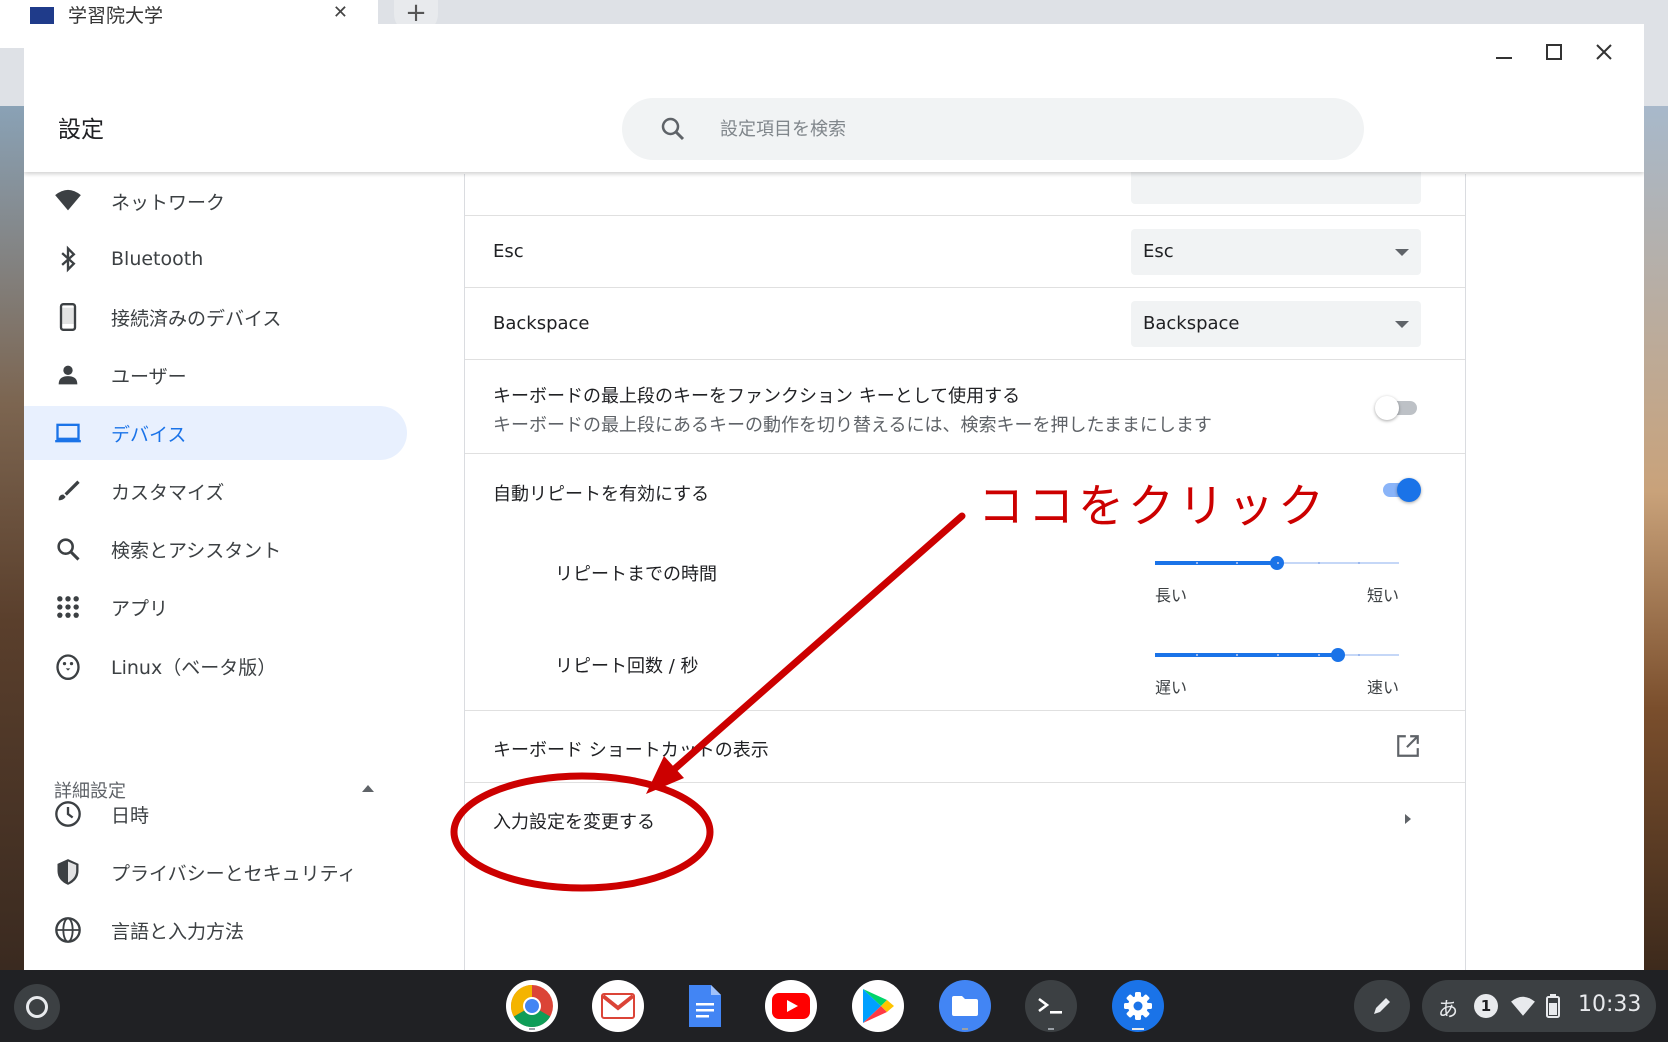  Describe the element at coordinates (1246, 655) in the screenshot. I see `slider-fill` at that location.